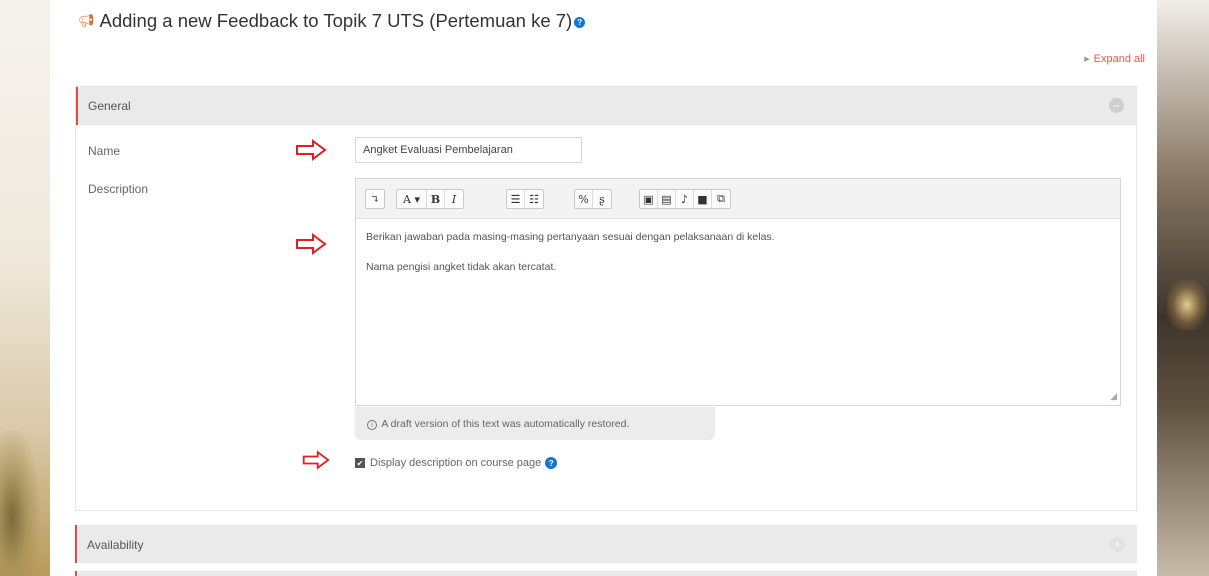 The height and width of the screenshot is (576, 1209). I want to click on expand-all-label: Expand all, so click(1119, 59).